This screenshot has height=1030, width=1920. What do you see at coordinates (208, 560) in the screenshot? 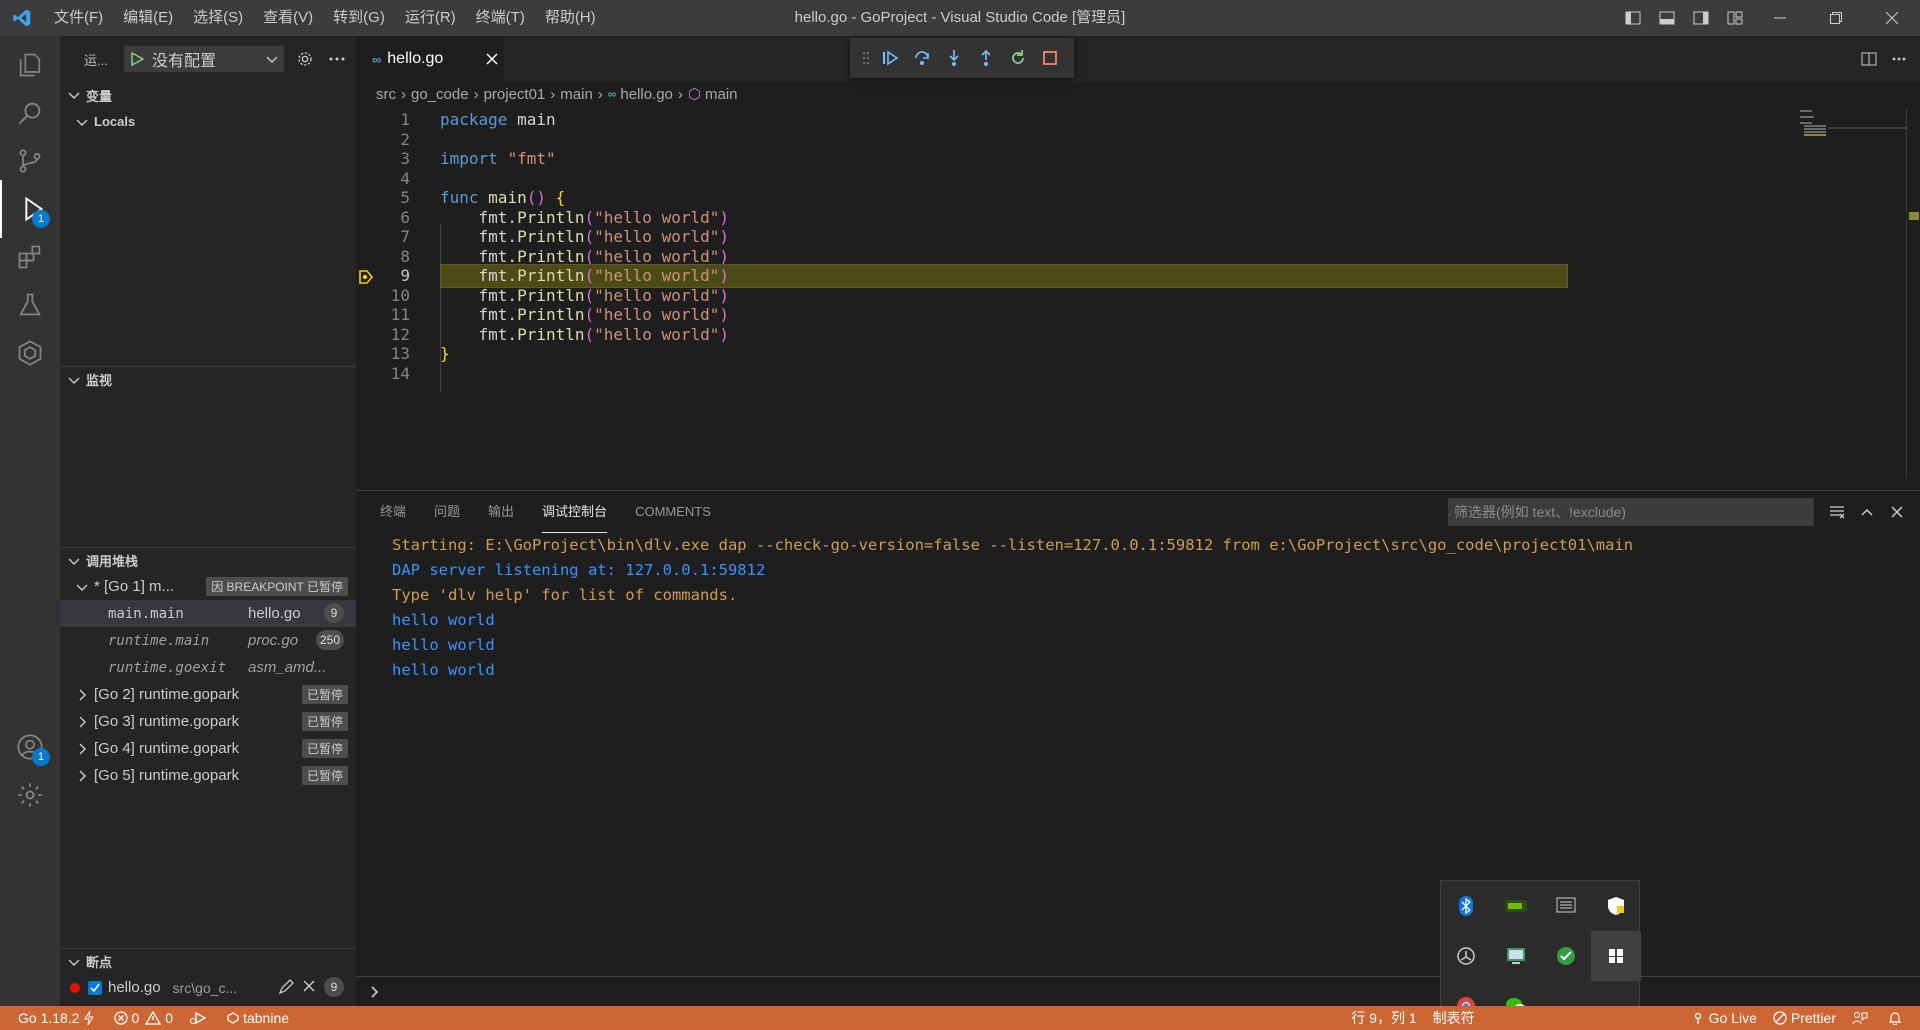
I see `callstack-section-header: 调用堆栈` at bounding box center [208, 560].